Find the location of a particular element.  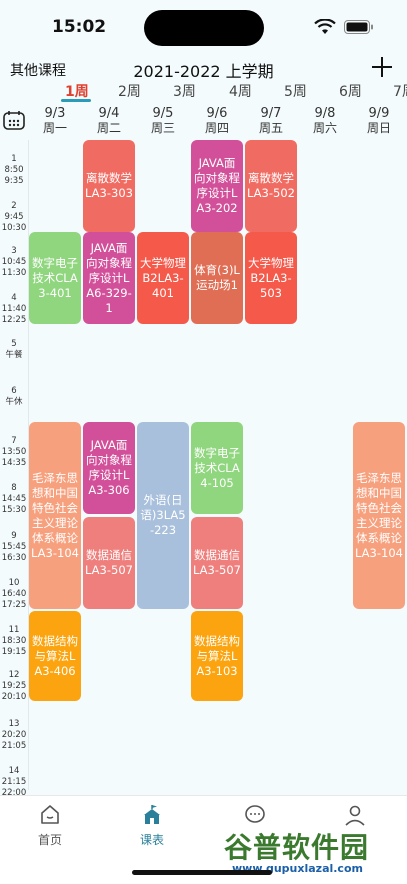

day-header: 9/9 周日 is located at coordinates (379, 121).